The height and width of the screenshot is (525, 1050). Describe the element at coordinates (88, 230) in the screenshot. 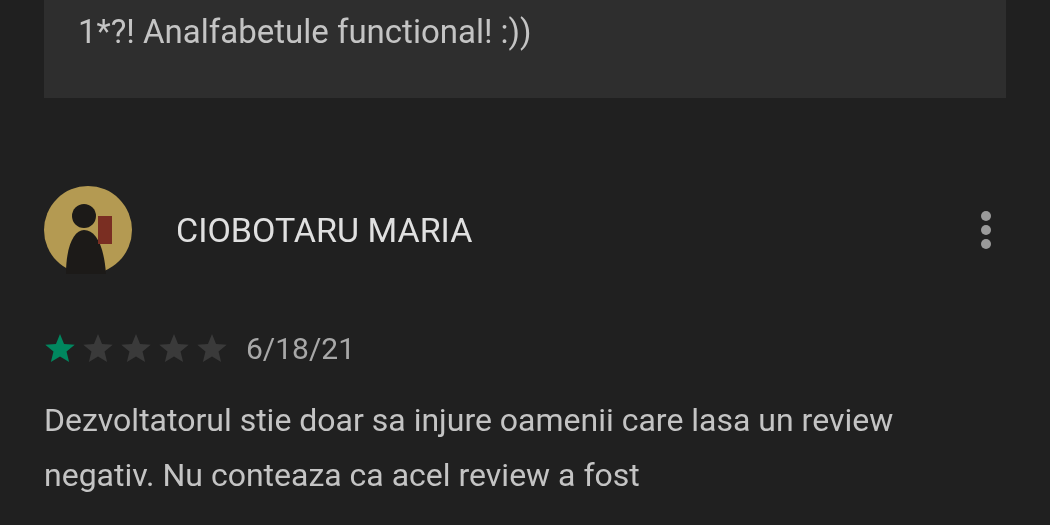

I see `avatar-icon` at that location.